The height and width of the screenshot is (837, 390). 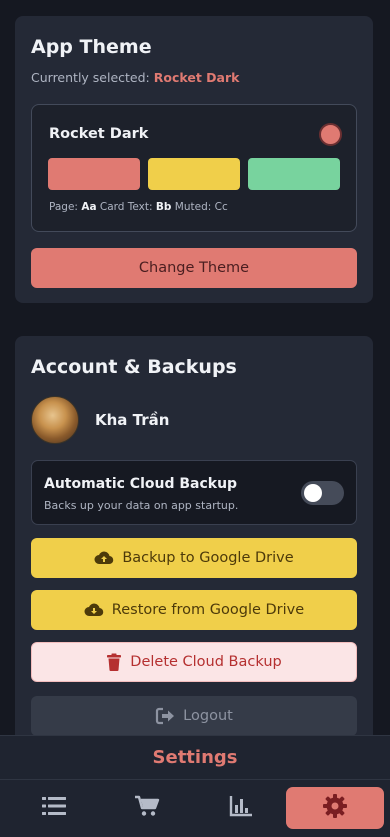 I want to click on auto-backup-description: Backs up your data on app startup., so click(x=141, y=505).